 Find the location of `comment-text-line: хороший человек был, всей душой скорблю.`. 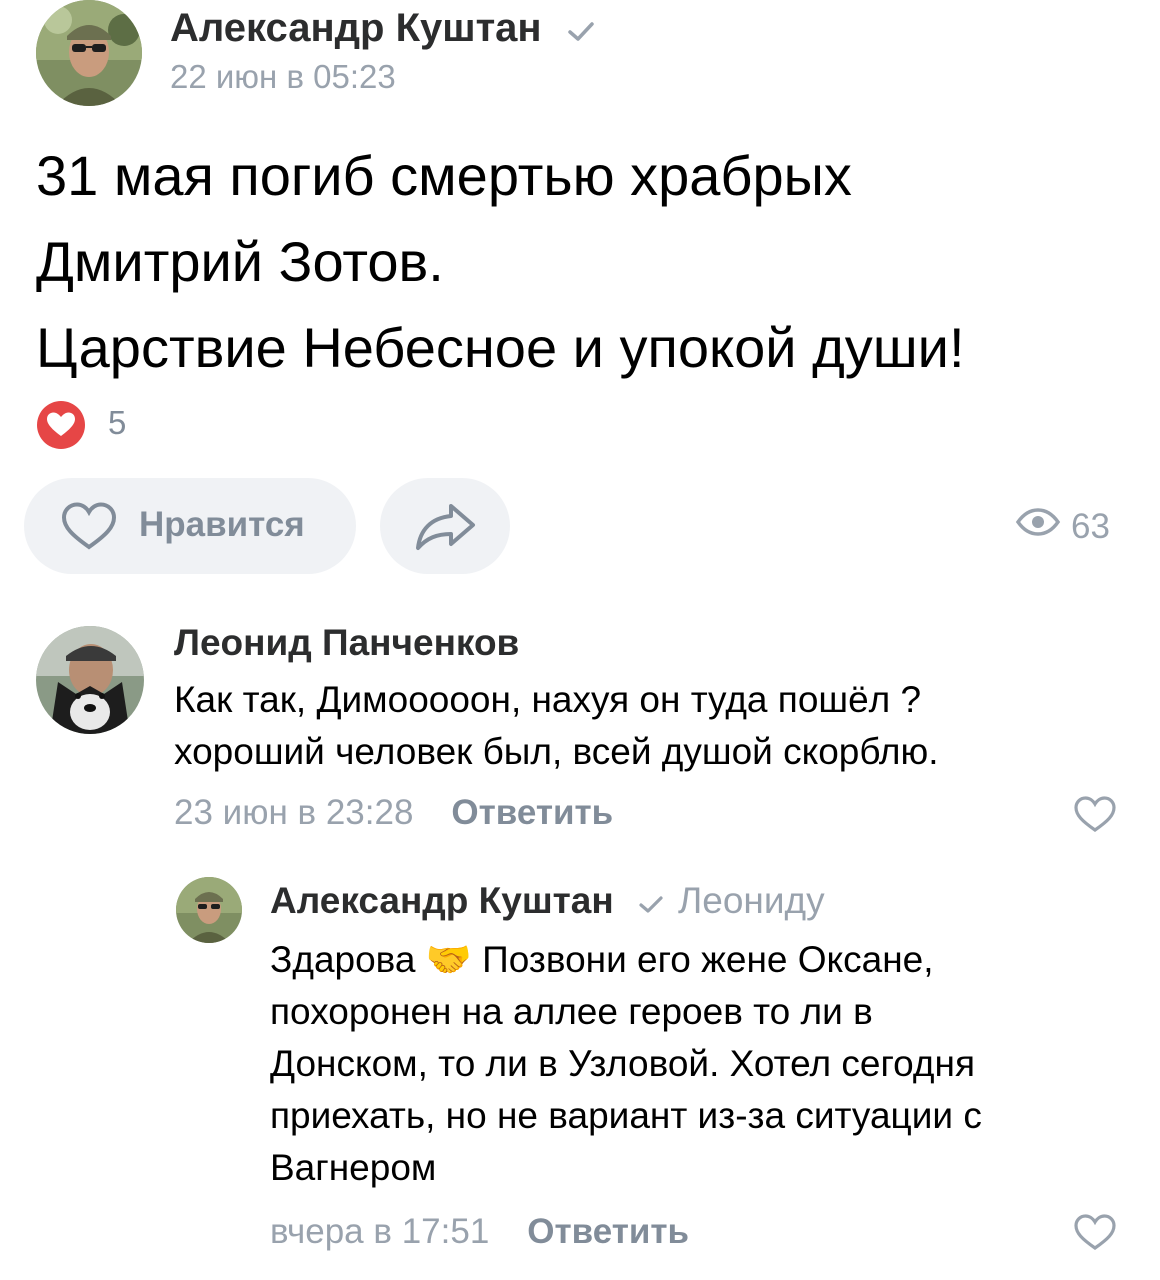

comment-text-line: хороший человек был, всей душой скорблю. is located at coordinates (556, 751).